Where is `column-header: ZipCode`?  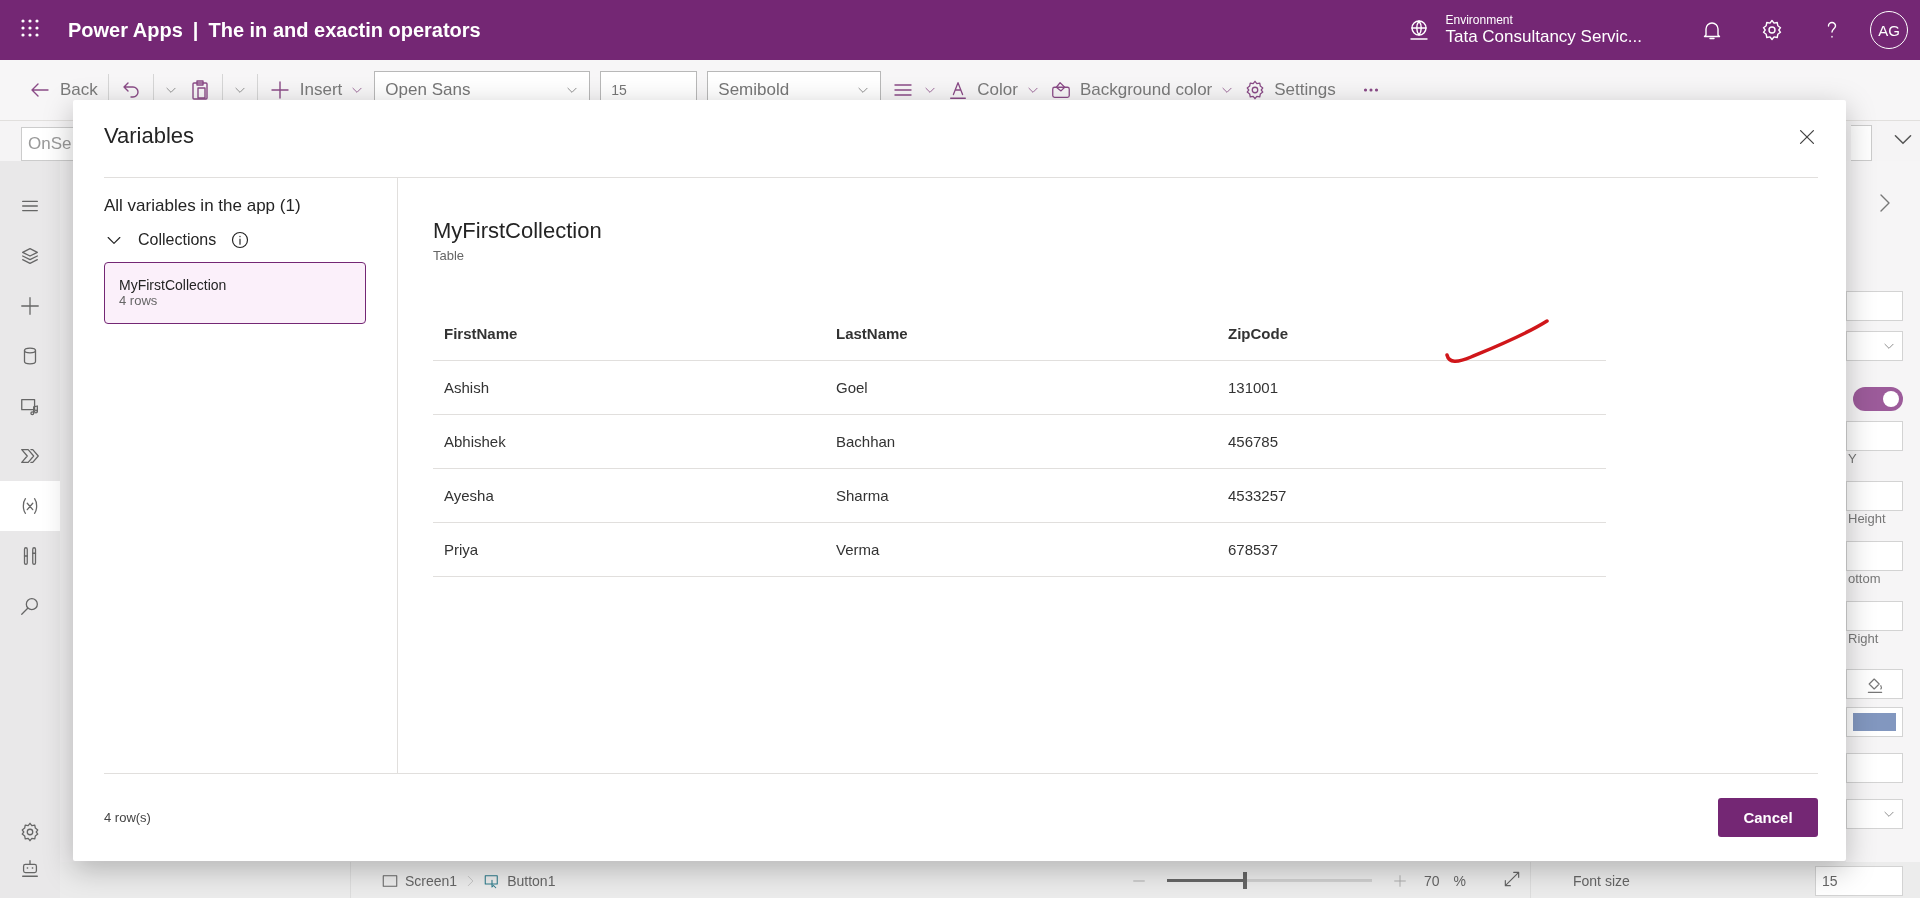
column-header: ZipCode is located at coordinates (1258, 333).